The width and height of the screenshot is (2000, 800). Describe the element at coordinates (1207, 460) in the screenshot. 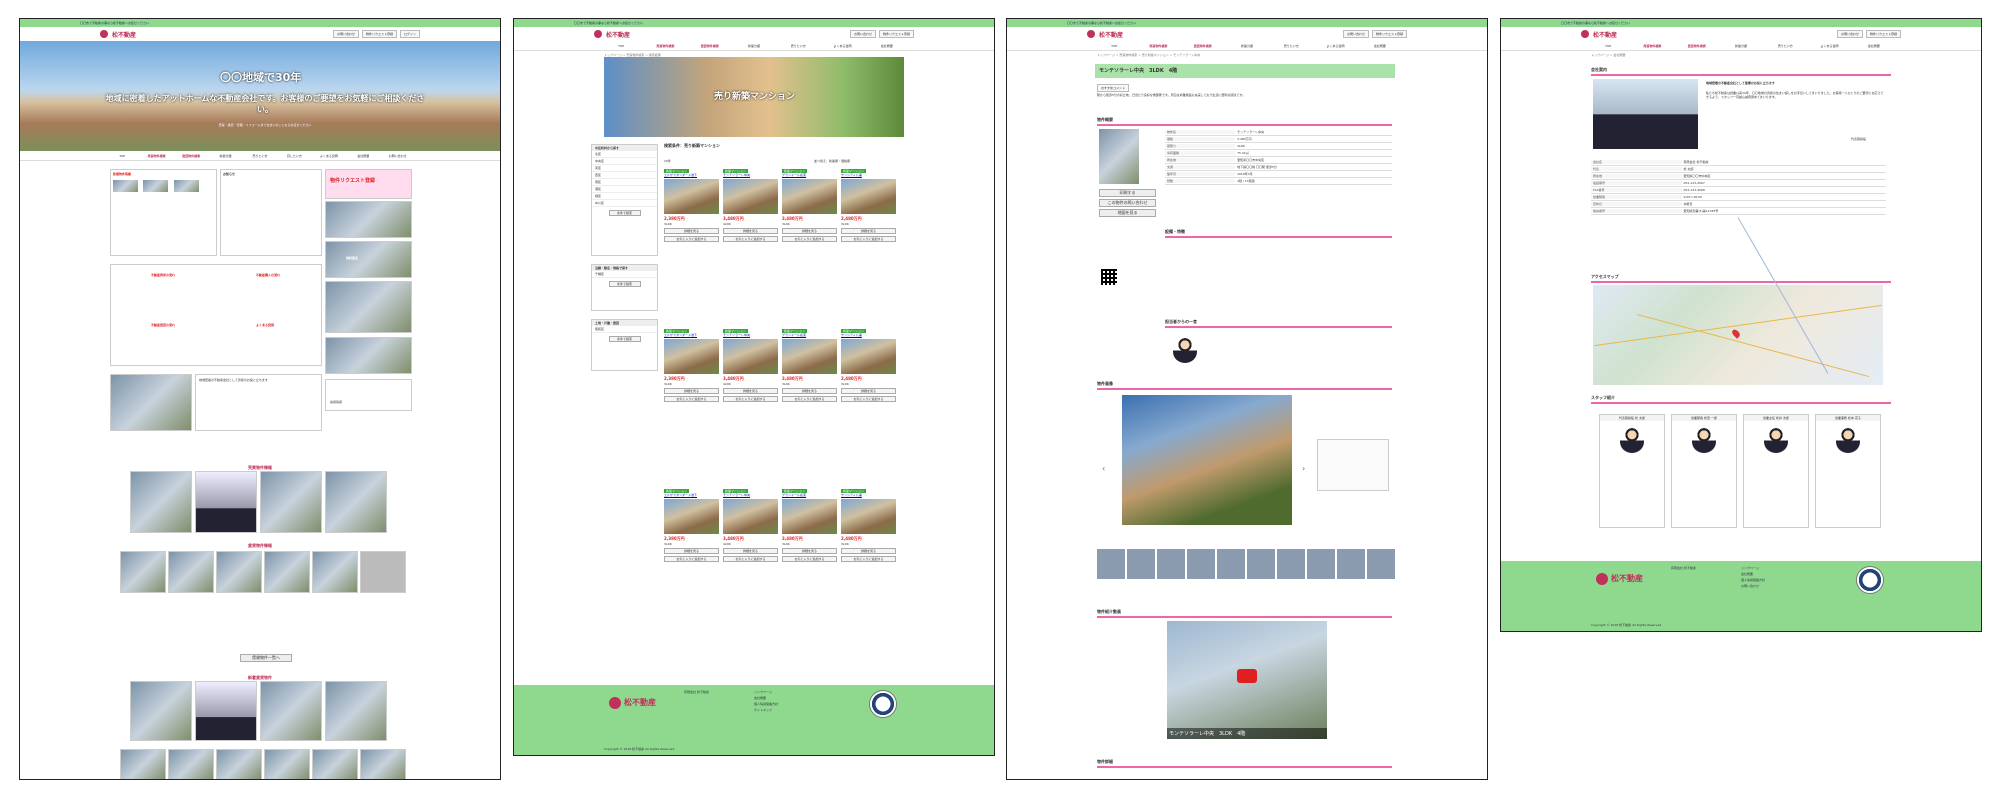

I see `gallery-main-photo` at that location.